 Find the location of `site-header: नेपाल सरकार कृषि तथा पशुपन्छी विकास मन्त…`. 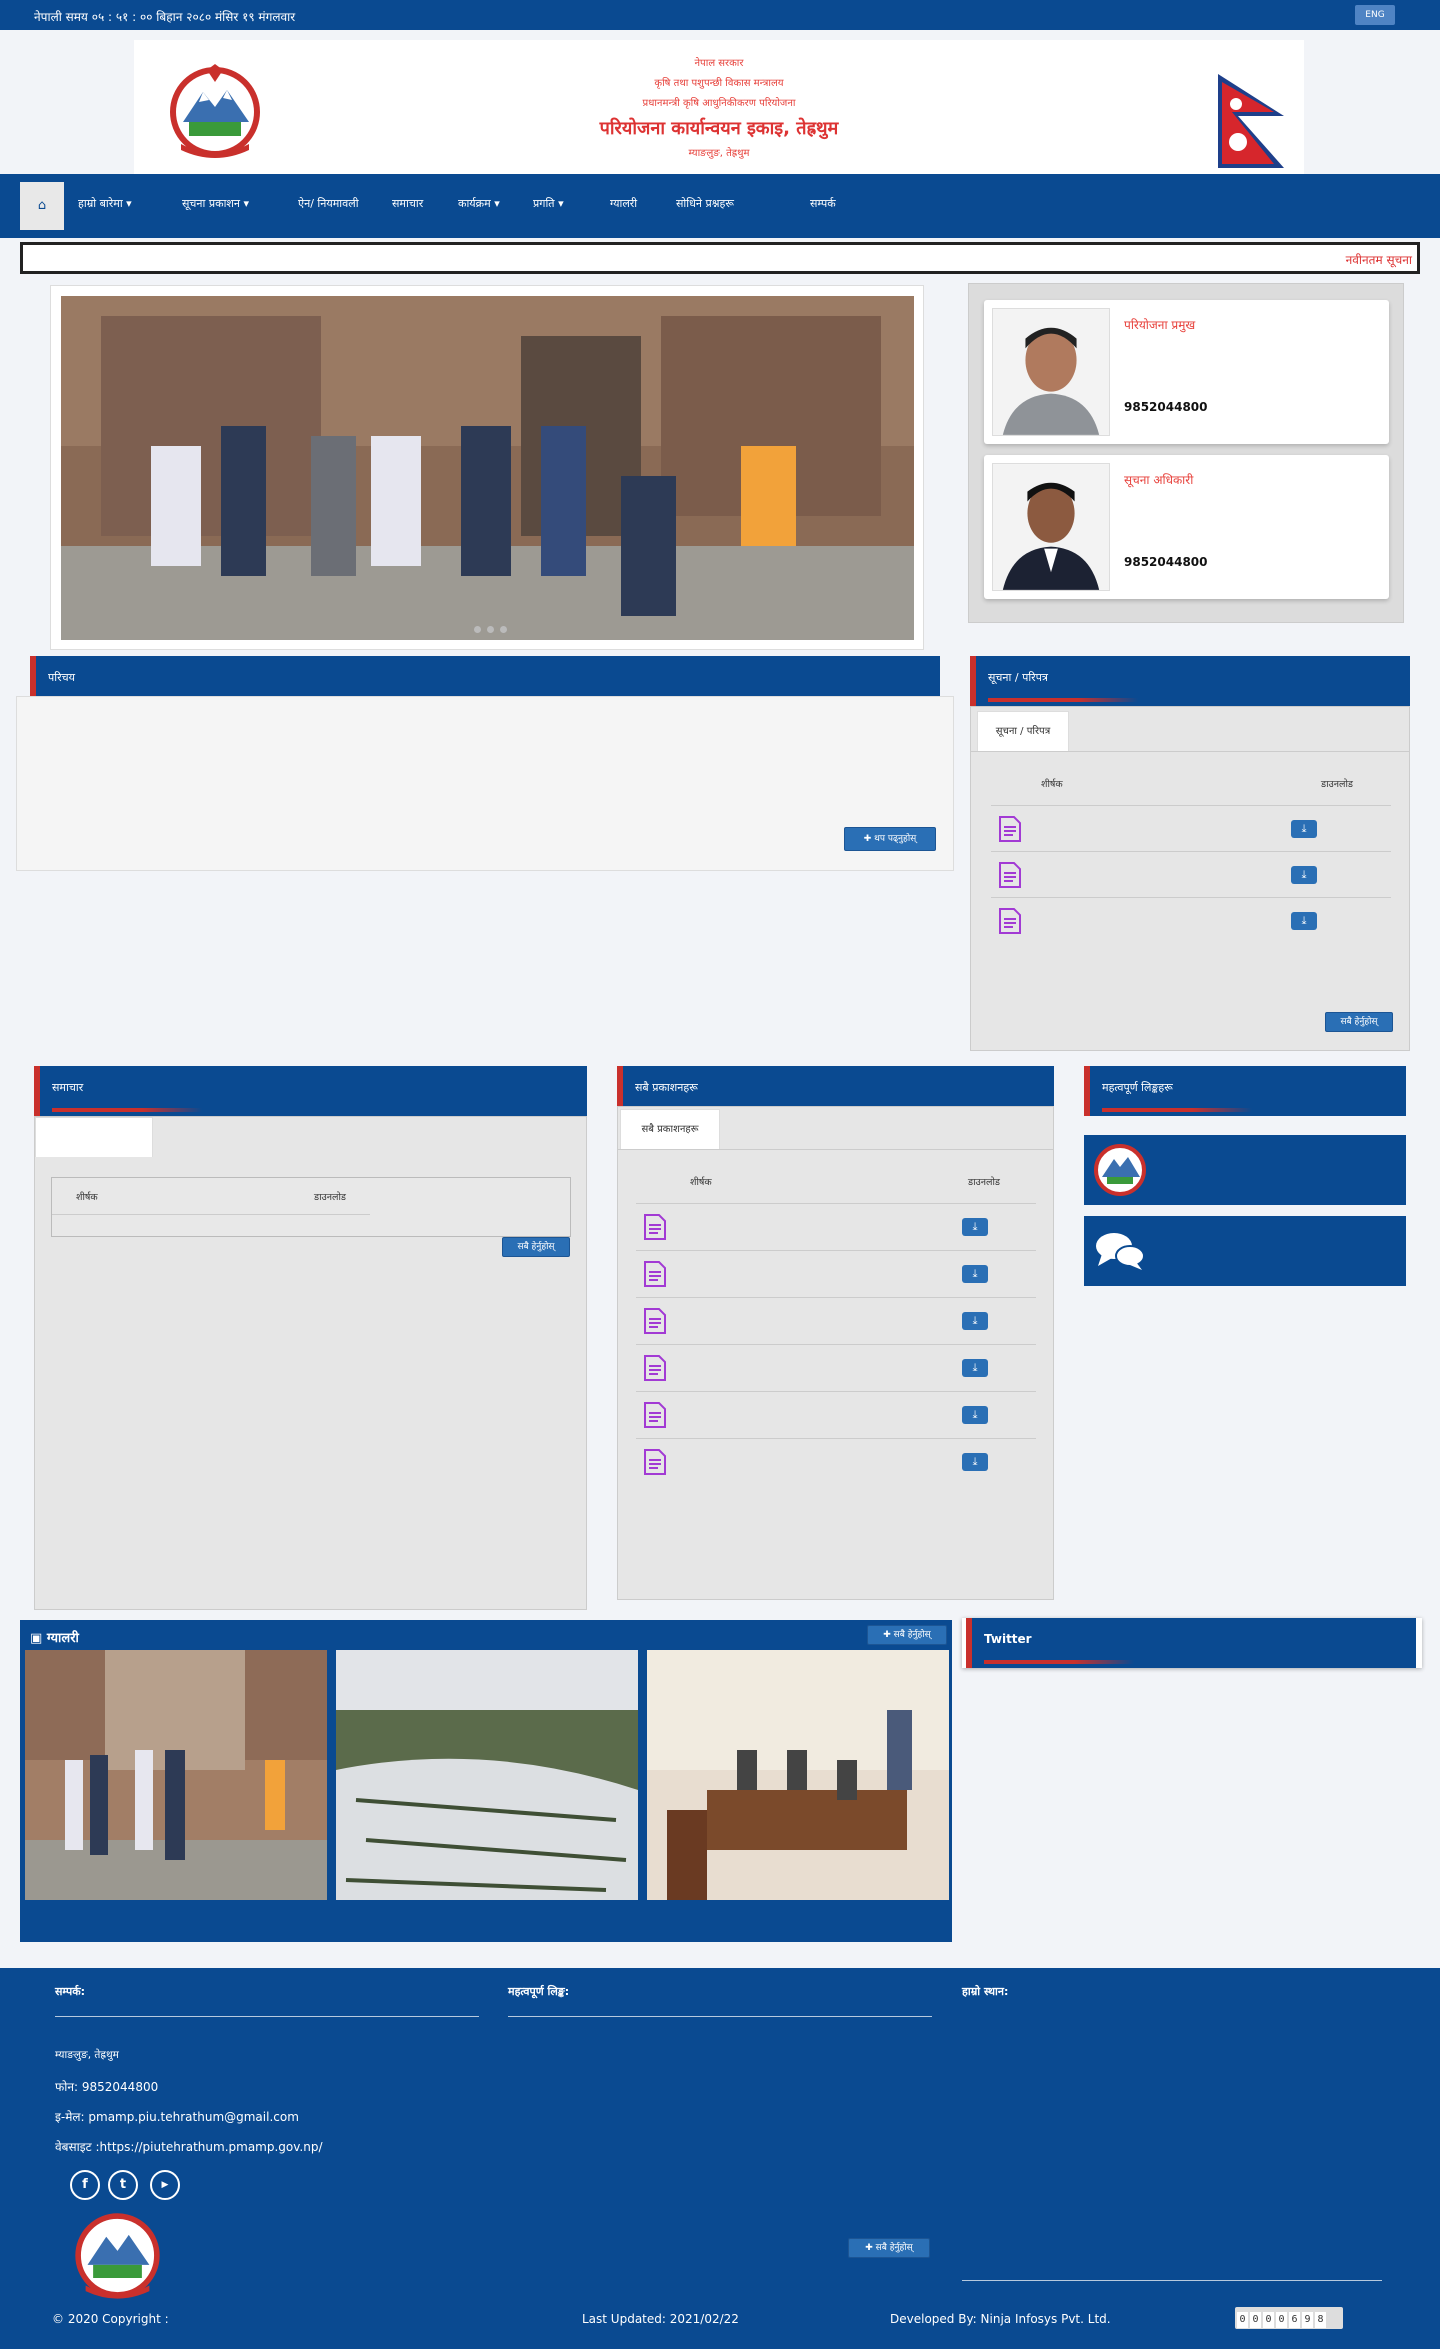

site-header: नेपाल सरकार कृषि तथा पशुपन्छी विकास मन्त… is located at coordinates (719, 107).